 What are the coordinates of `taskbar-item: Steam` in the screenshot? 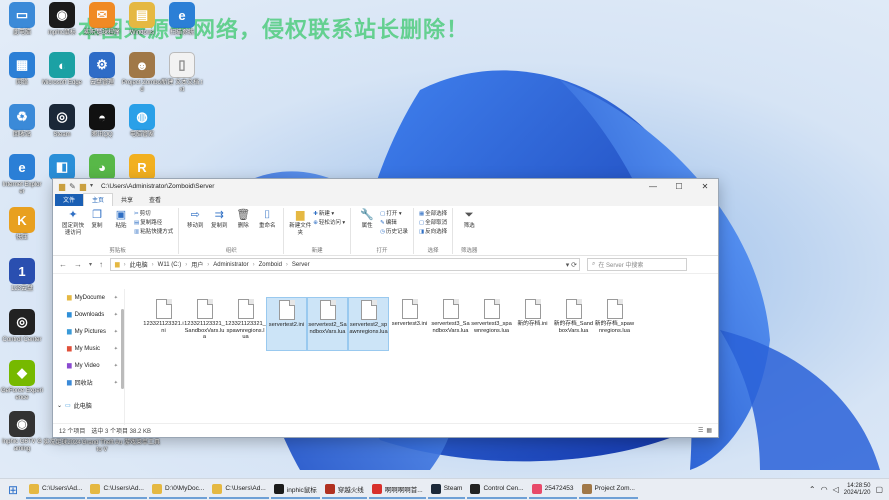 It's located at (446, 490).